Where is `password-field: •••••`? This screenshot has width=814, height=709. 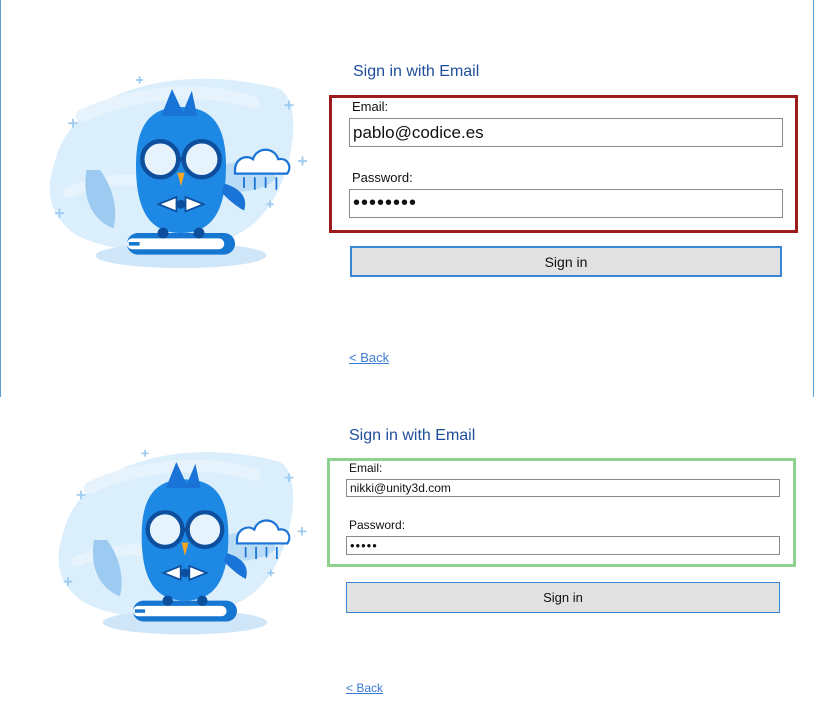 password-field: ••••• is located at coordinates (563, 545).